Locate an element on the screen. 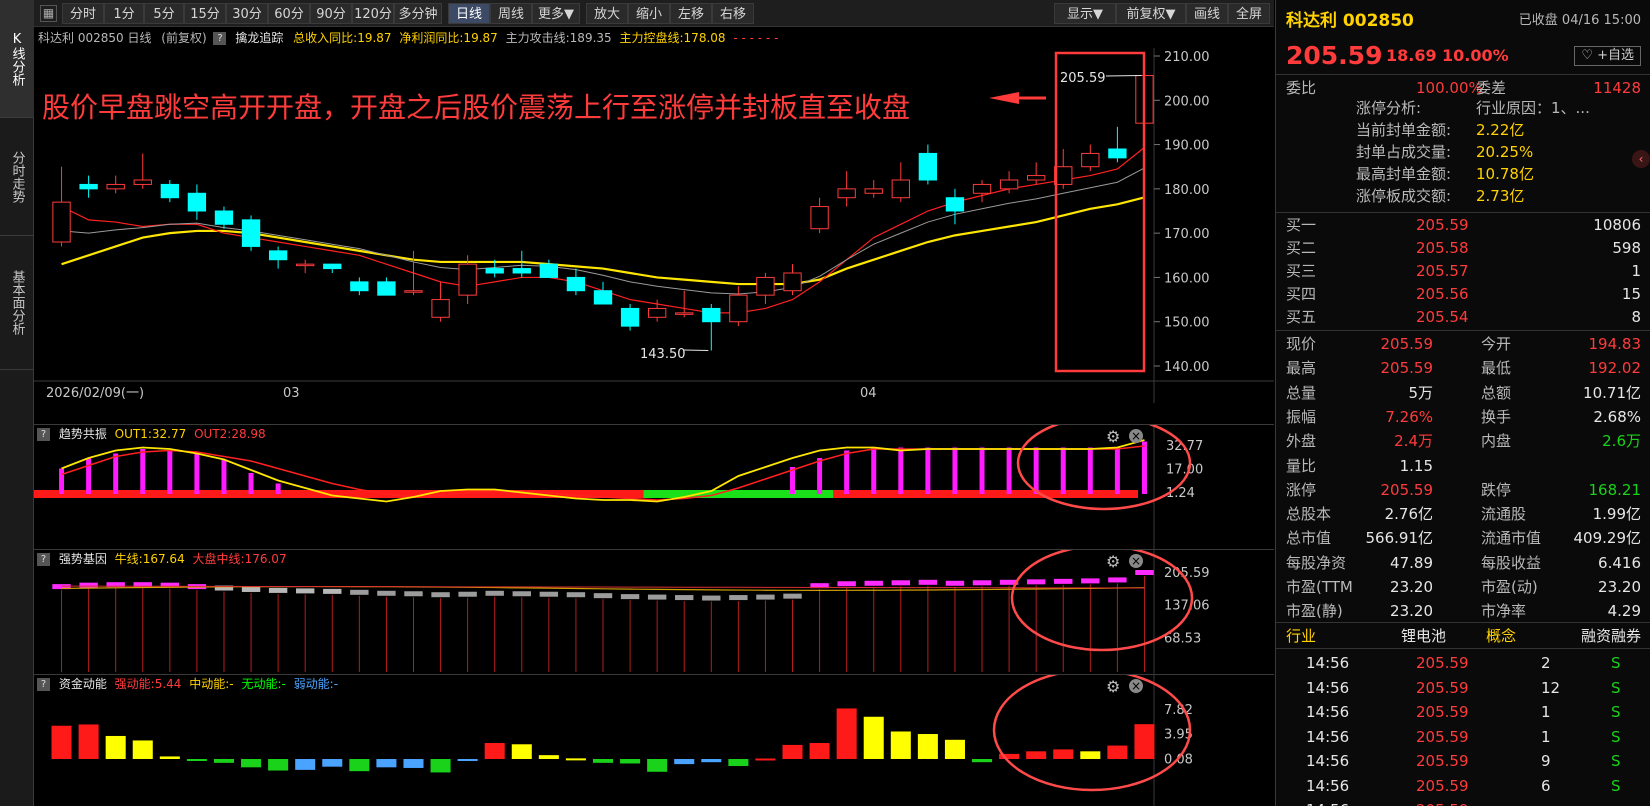  tick-row: 14:56 205.59 12 S is located at coordinates (1463, 688).